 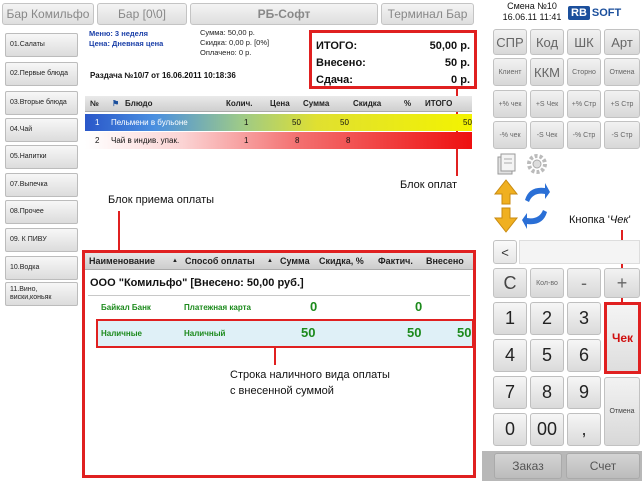 I want to click on quantity-button: Кол-во, so click(x=547, y=283).